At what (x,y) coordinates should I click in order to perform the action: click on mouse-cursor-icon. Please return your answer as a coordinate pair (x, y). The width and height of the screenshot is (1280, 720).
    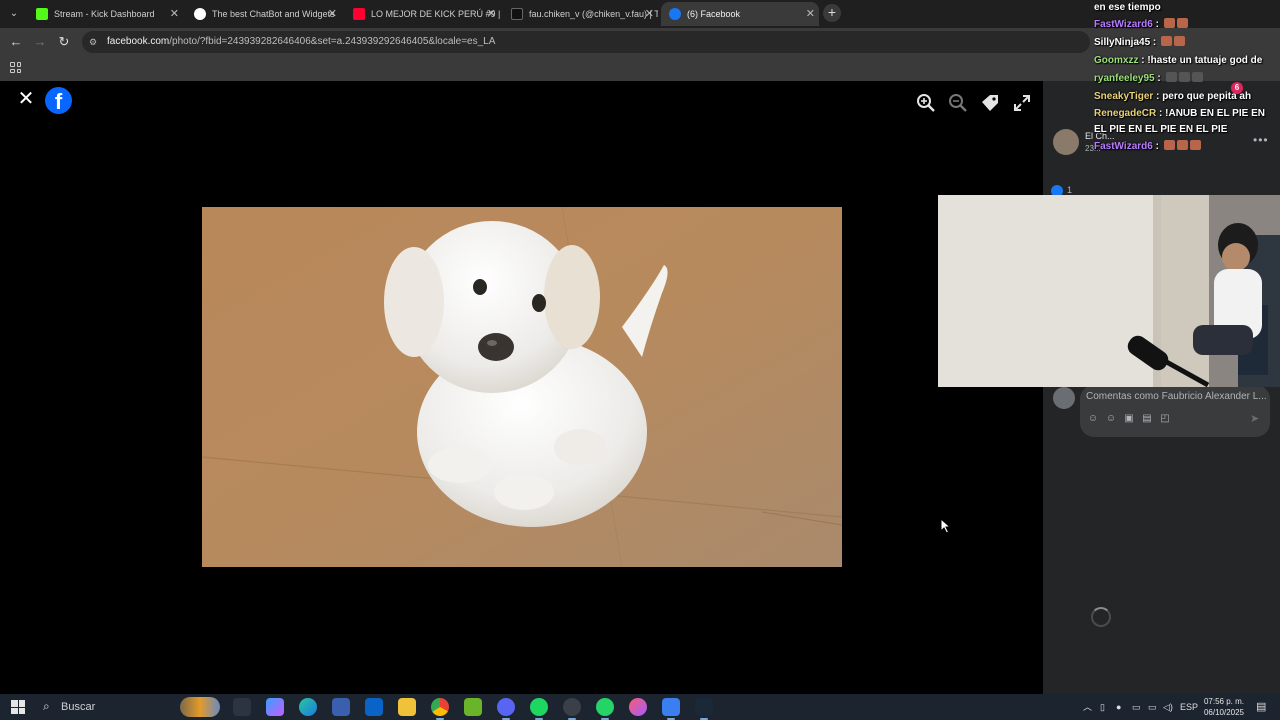
    Looking at the image, I should click on (946, 526).